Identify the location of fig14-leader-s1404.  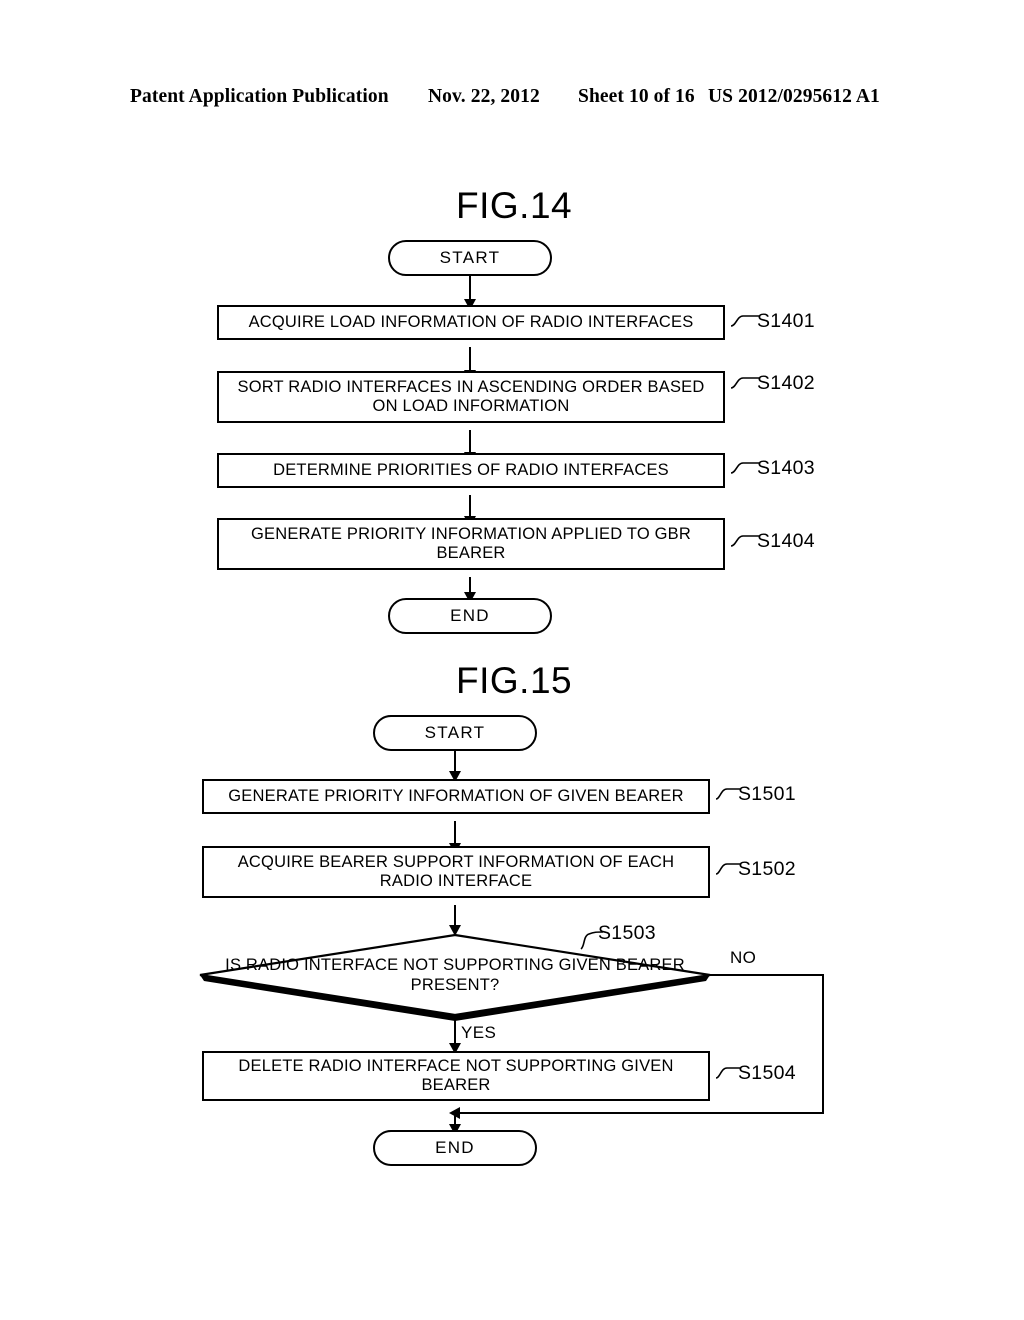
(745, 539).